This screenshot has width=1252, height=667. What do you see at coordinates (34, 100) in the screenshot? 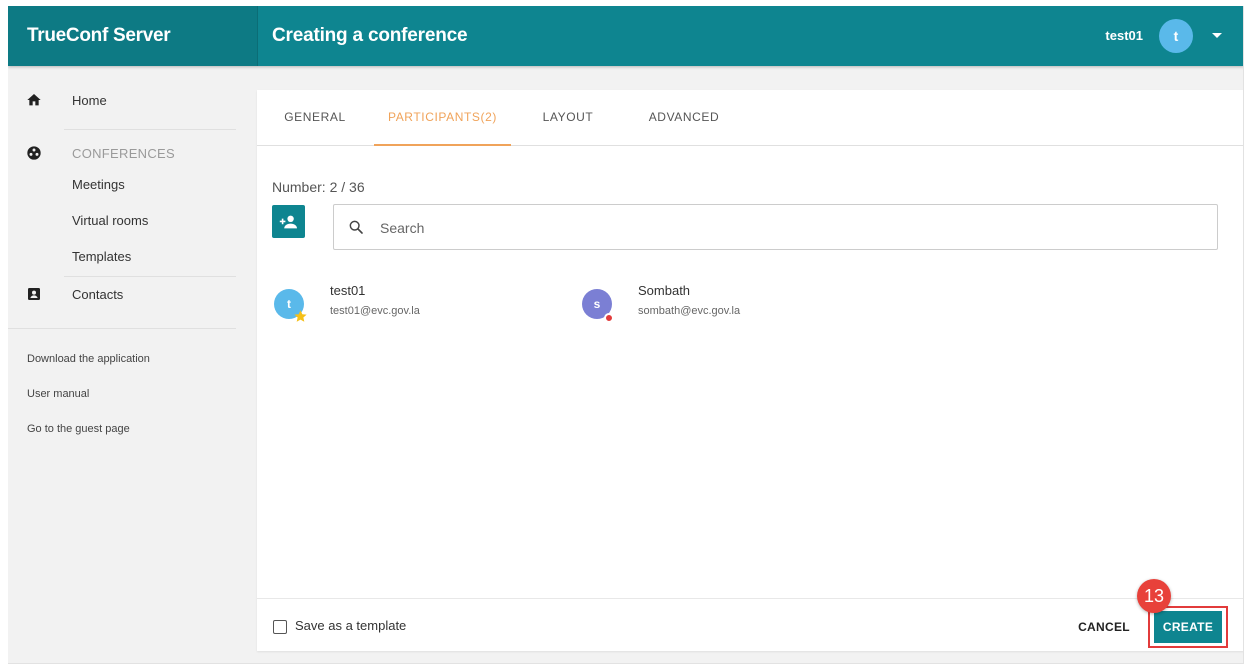
I see `home-icon` at bounding box center [34, 100].